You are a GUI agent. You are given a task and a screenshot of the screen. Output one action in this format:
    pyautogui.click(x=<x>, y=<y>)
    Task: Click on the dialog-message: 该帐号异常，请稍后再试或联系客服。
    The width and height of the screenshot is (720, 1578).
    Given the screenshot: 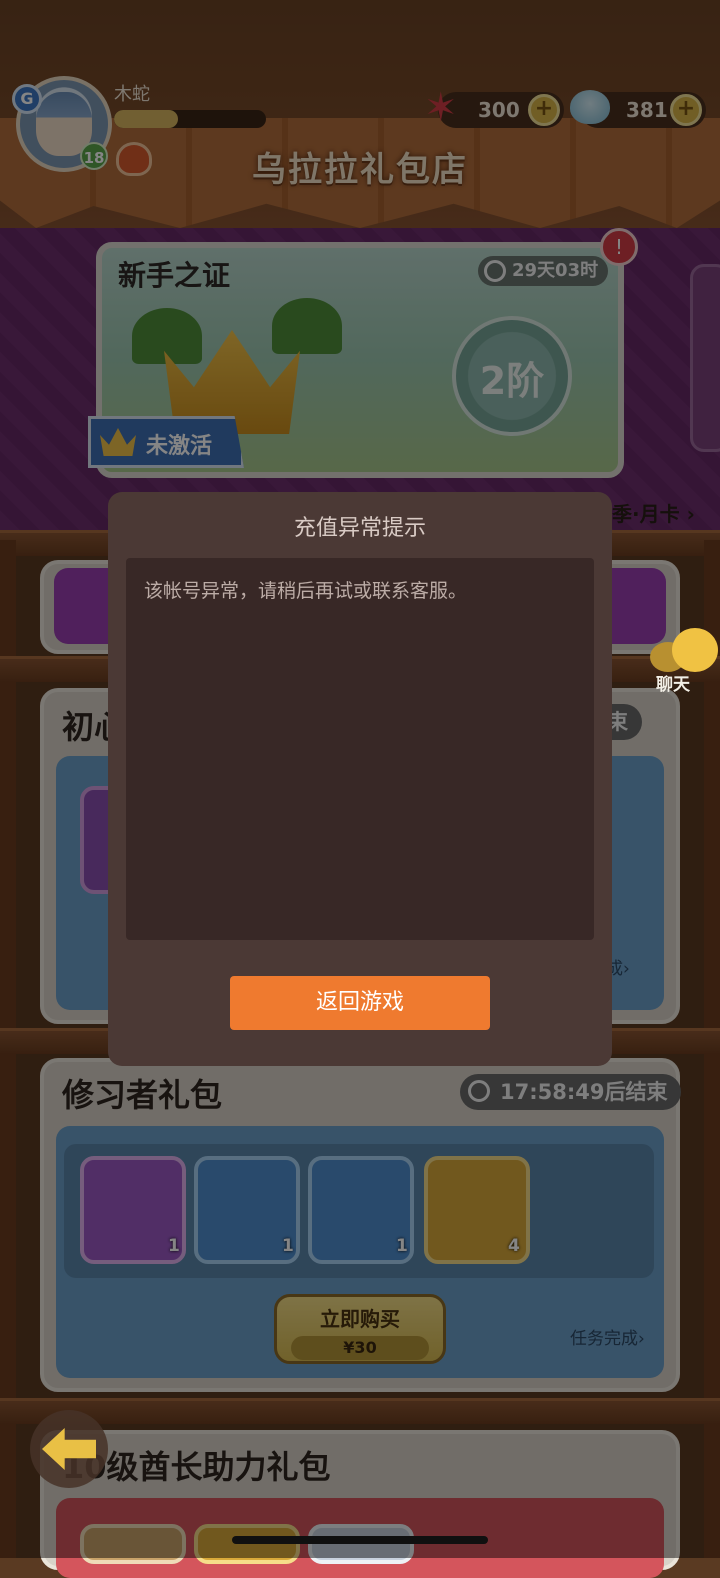 What is the action you would take?
    pyautogui.click(x=306, y=591)
    